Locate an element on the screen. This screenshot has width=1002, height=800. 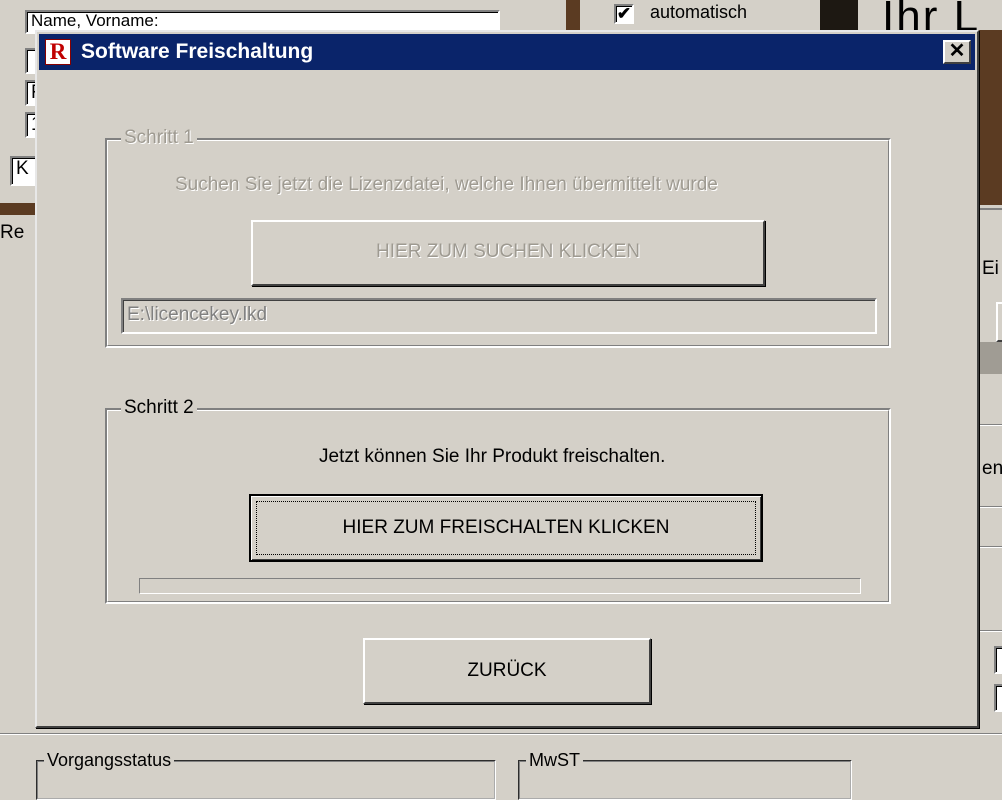
search-license-button: HIER ZUM SUCHEN KLICKEN is located at coordinates (508, 253).